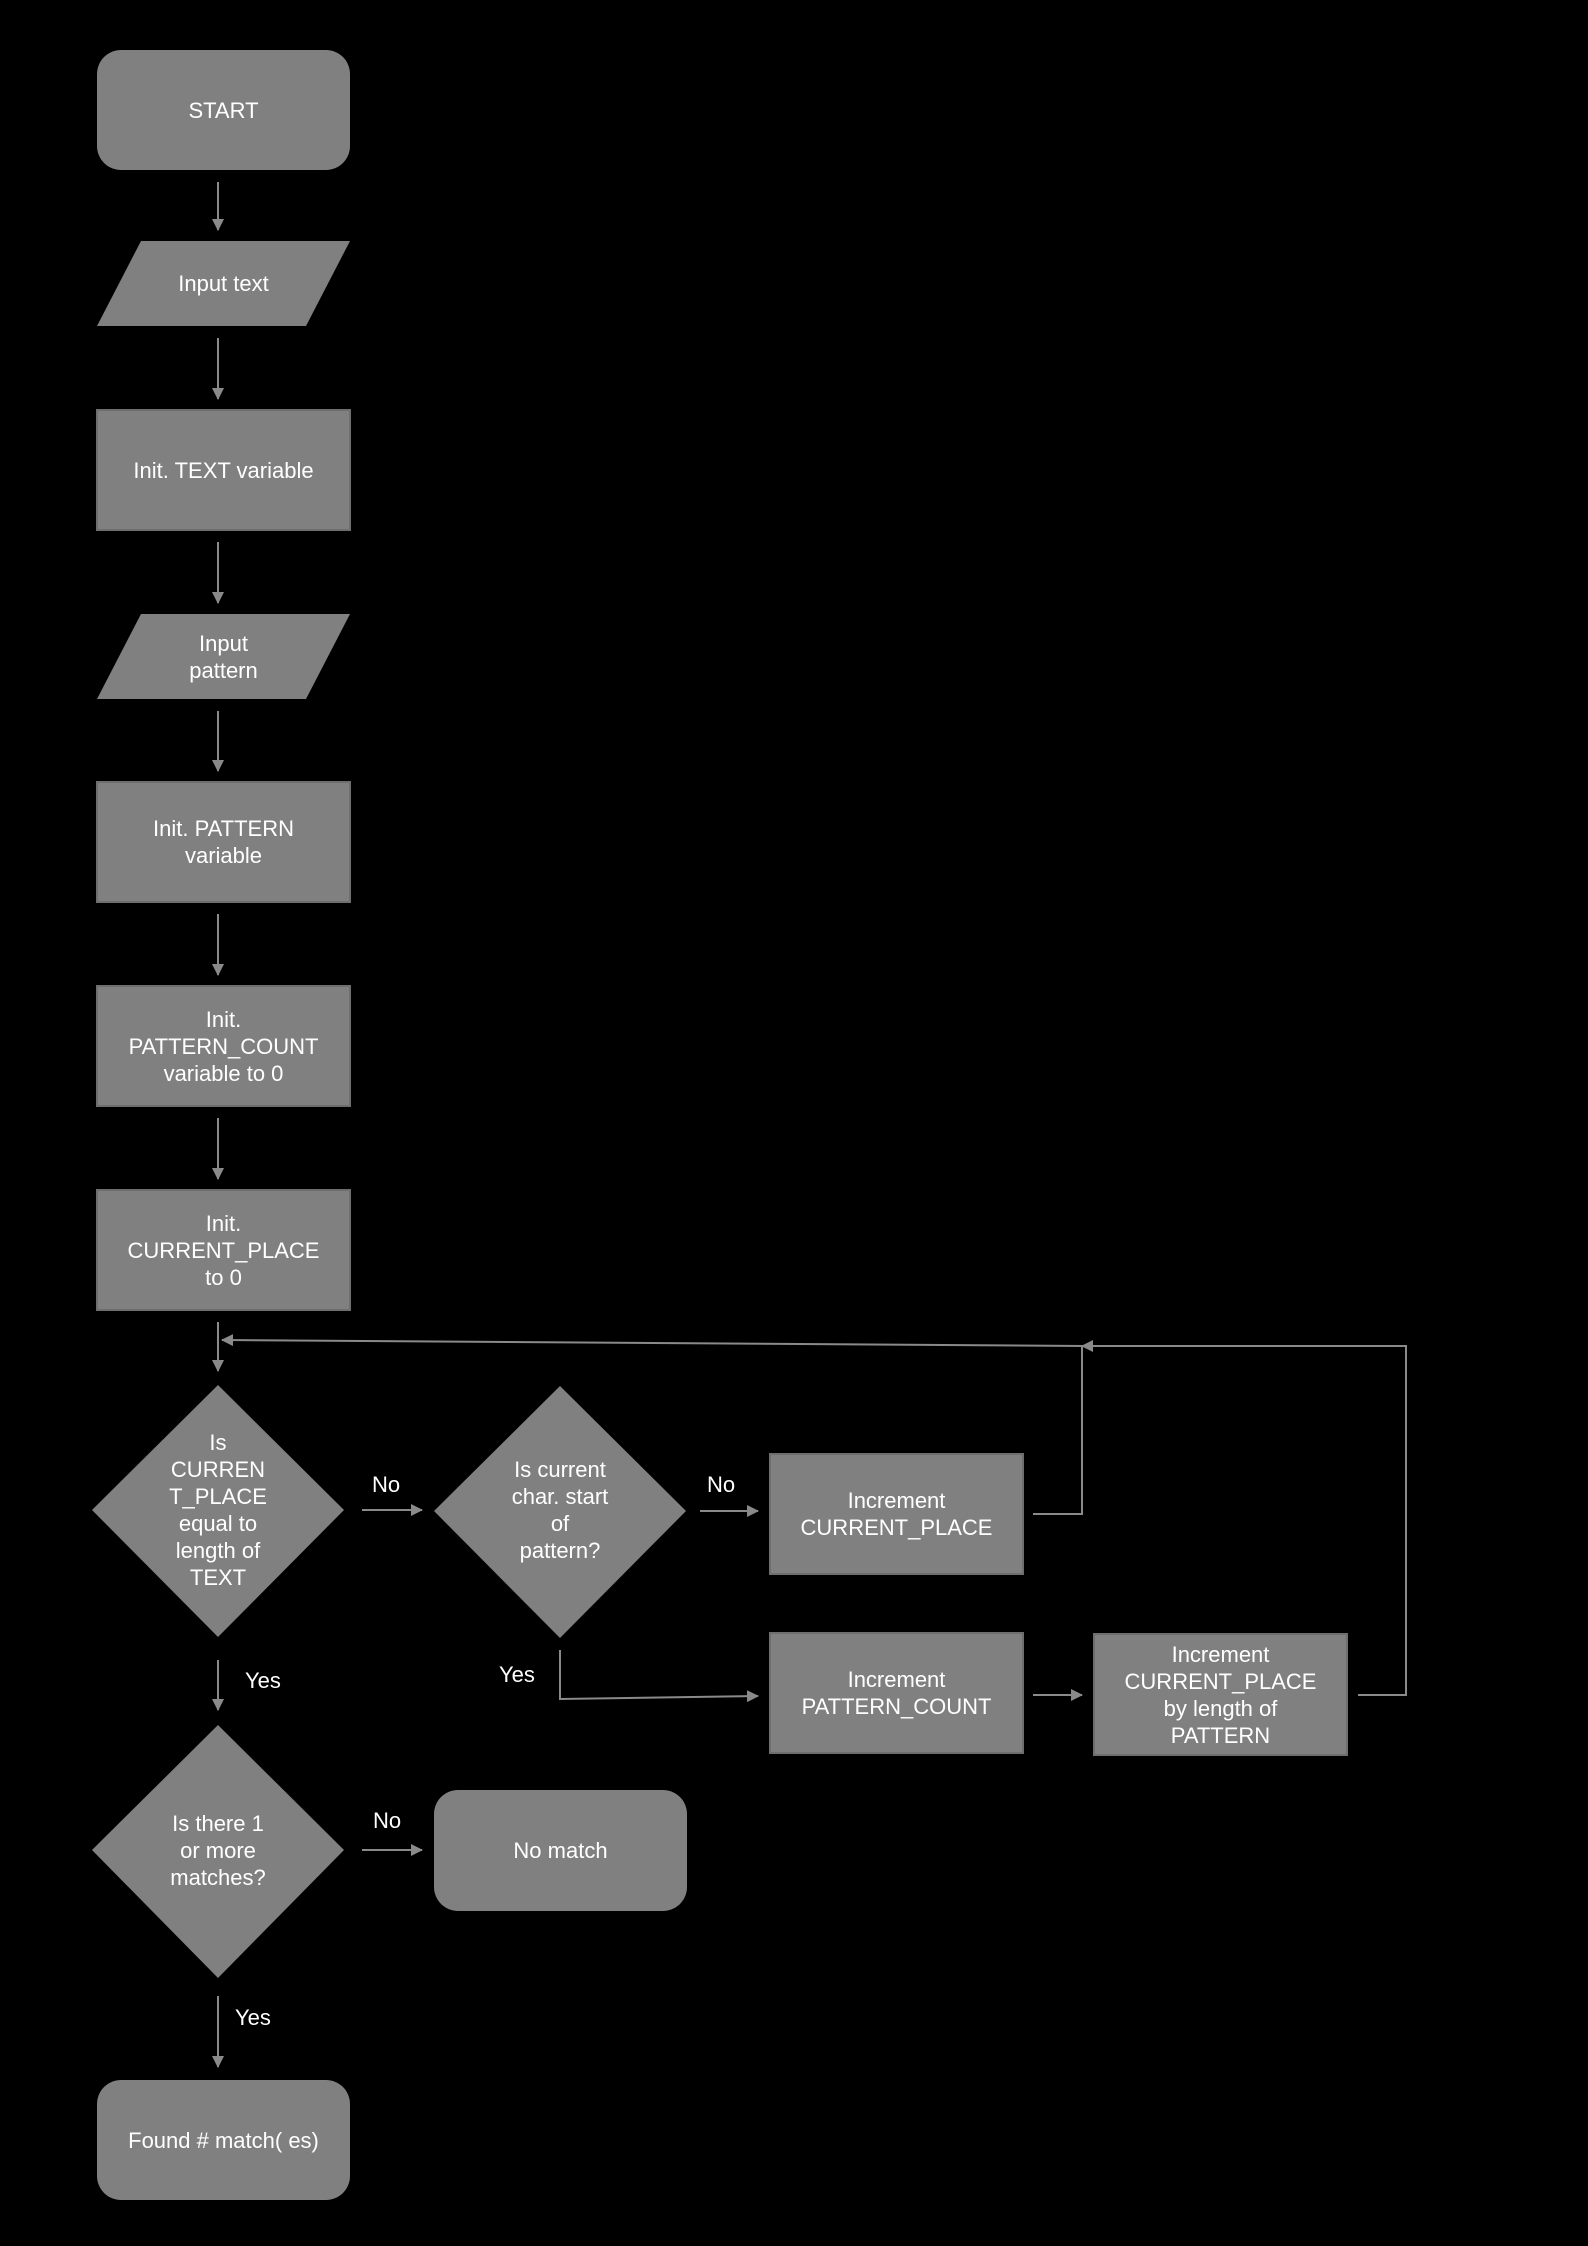  I want to click on edge-label-check-end-yes: Yes, so click(263, 1680).